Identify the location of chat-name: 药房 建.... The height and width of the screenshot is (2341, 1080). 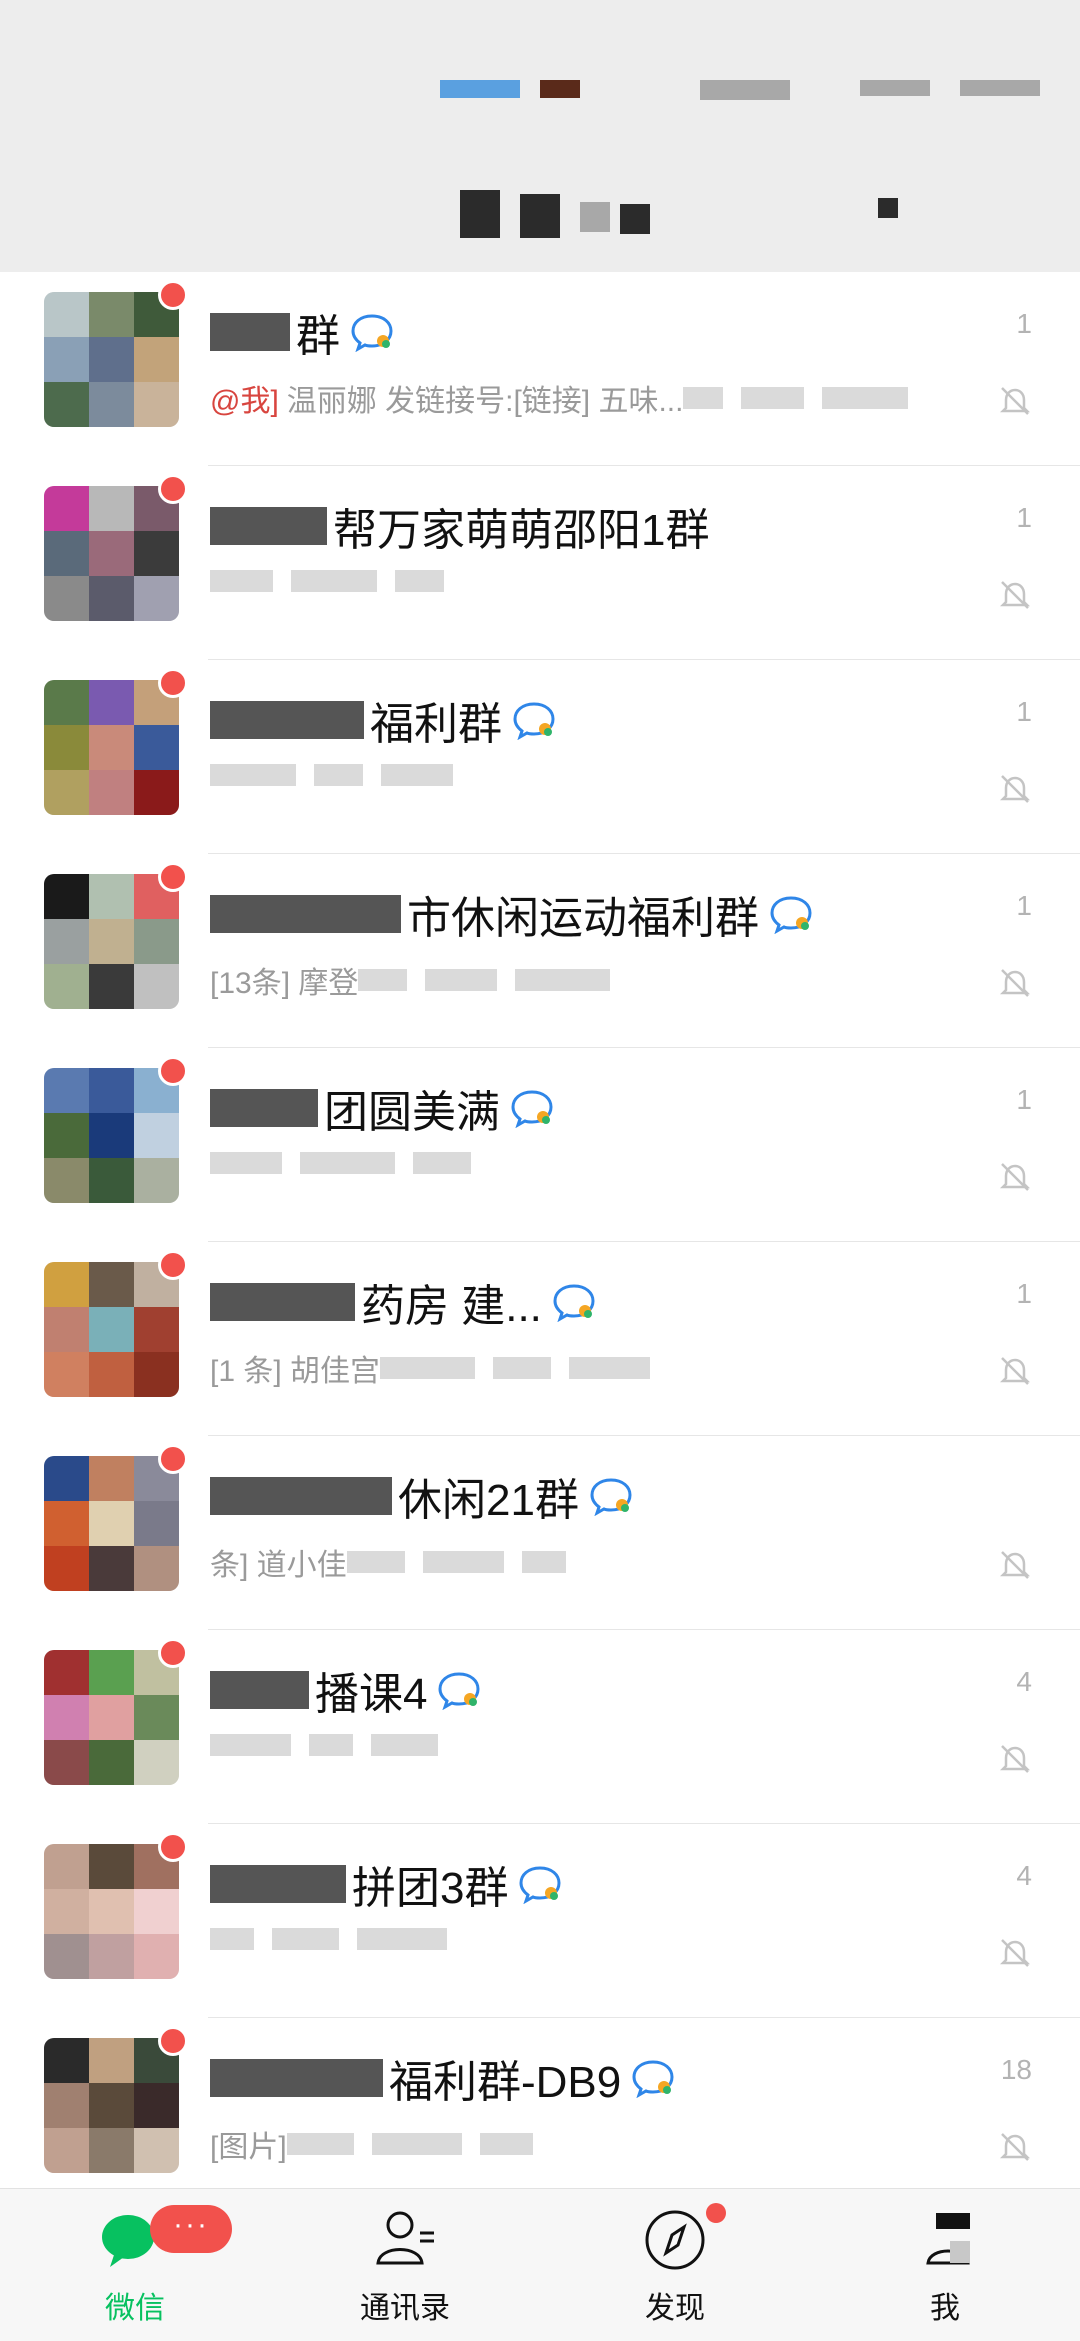
(403, 1302).